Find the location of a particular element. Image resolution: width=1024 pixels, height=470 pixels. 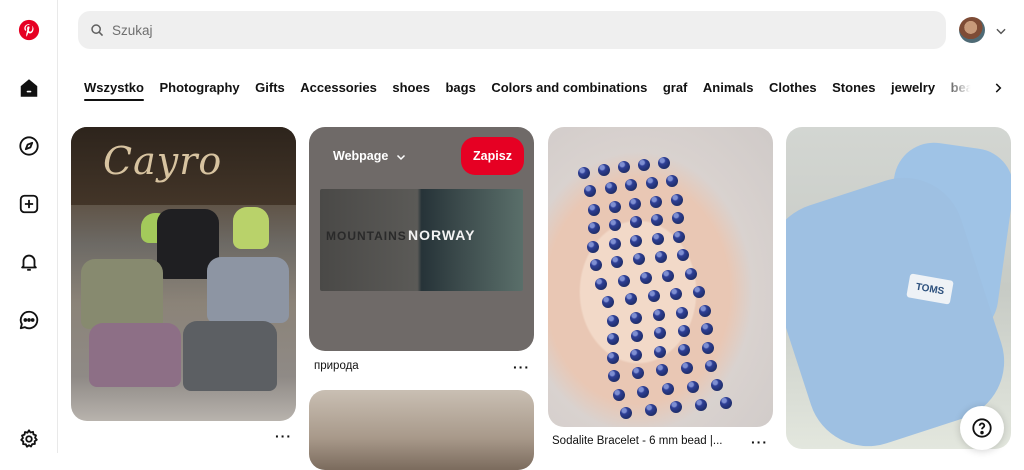

pin-bracelet-more-button: ··· is located at coordinates (759, 442).